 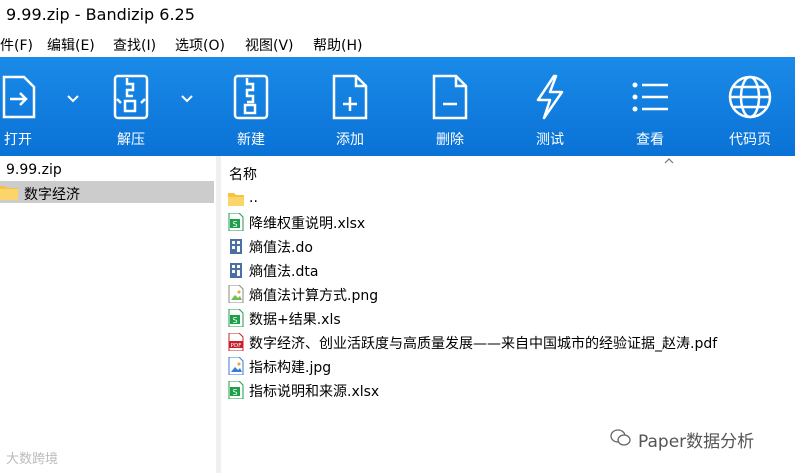 I want to click on new-button: 新建, so click(x=251, y=106).